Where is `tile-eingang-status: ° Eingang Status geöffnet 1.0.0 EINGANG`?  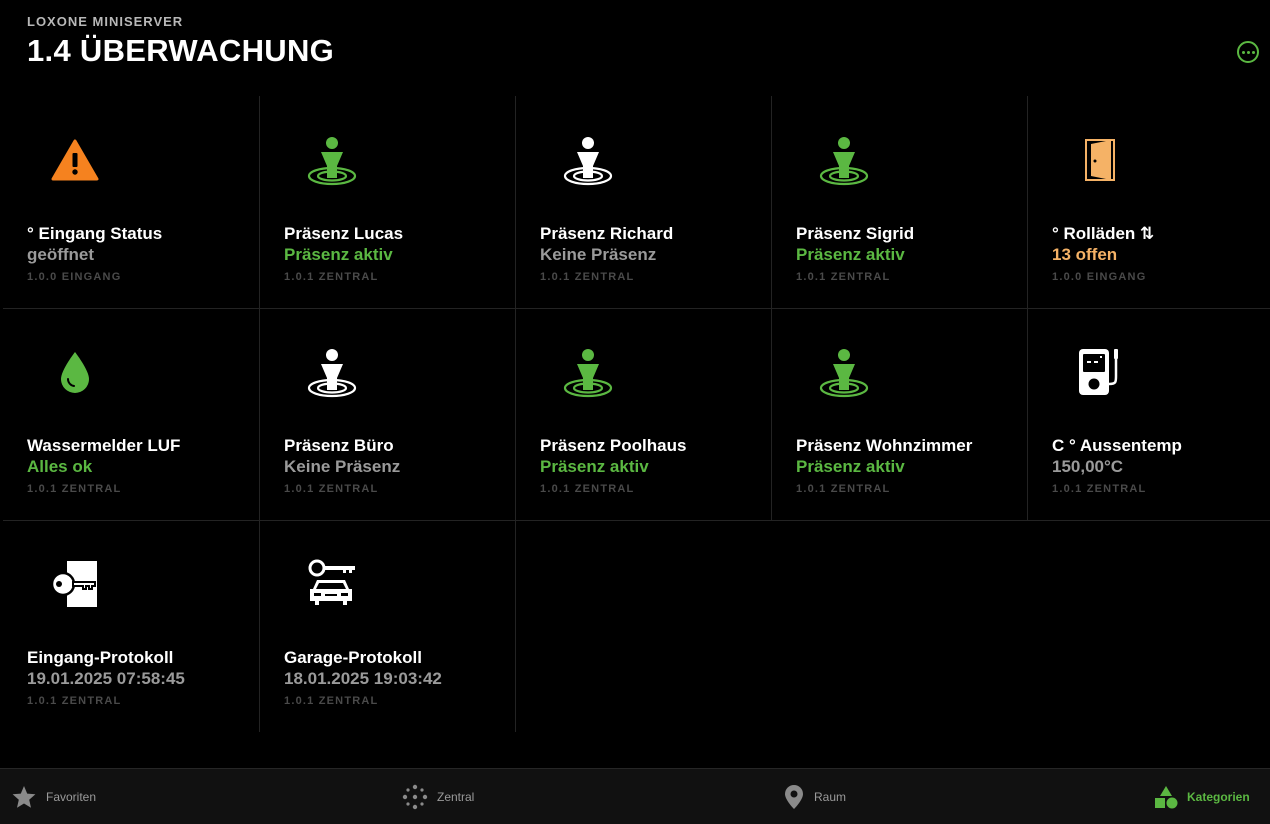 tile-eingang-status: ° Eingang Status geöffnet 1.0.0 EINGANG is located at coordinates (131, 202).